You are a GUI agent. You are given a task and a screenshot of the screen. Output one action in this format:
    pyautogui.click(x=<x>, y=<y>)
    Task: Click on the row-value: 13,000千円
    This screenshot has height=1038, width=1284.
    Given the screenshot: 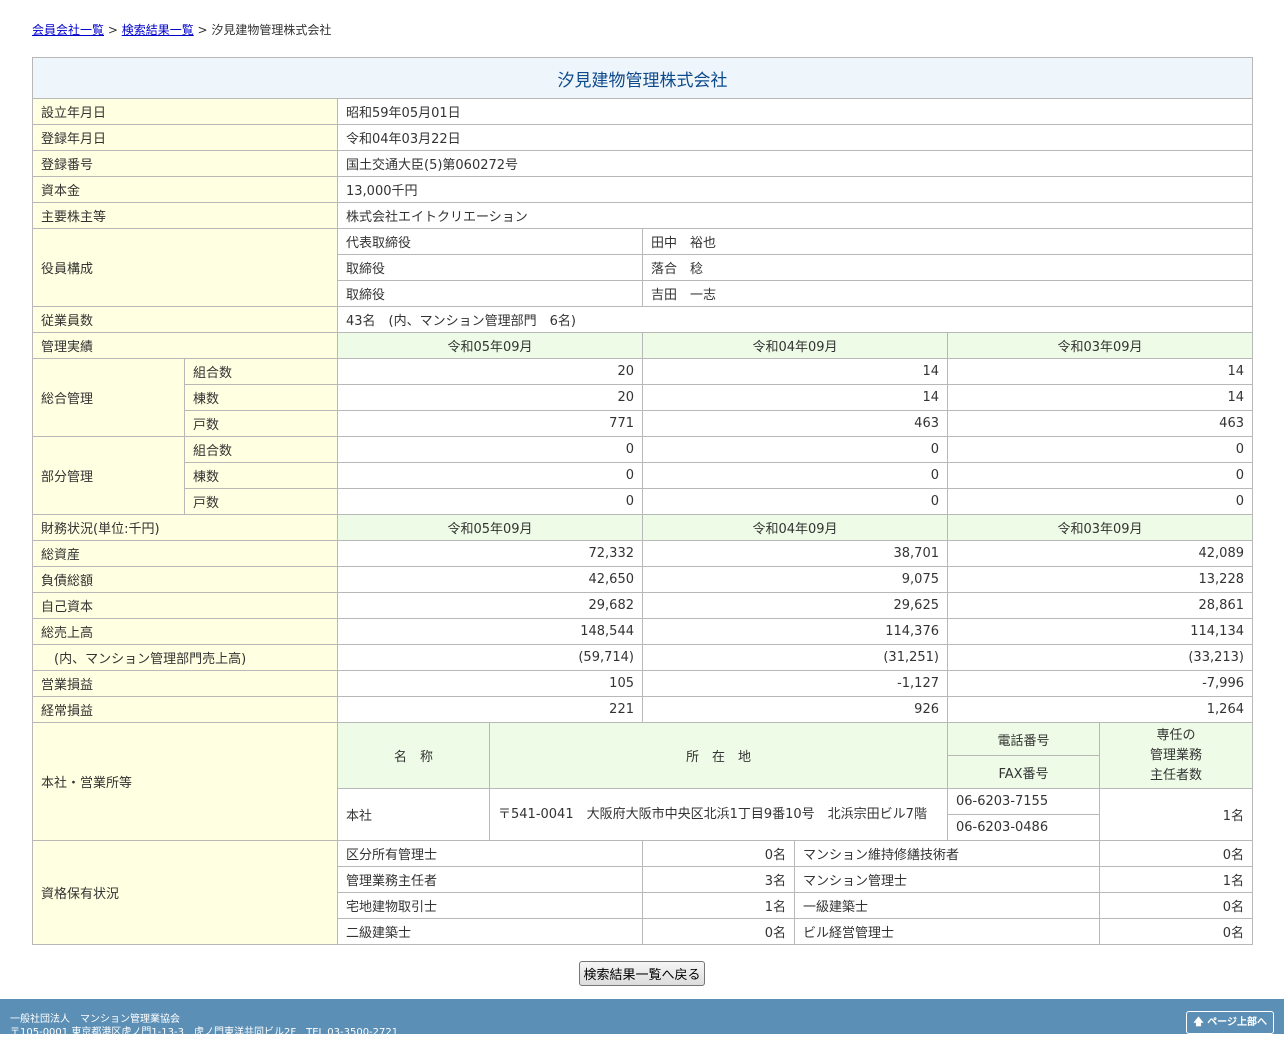 What is the action you would take?
    pyautogui.click(x=795, y=189)
    